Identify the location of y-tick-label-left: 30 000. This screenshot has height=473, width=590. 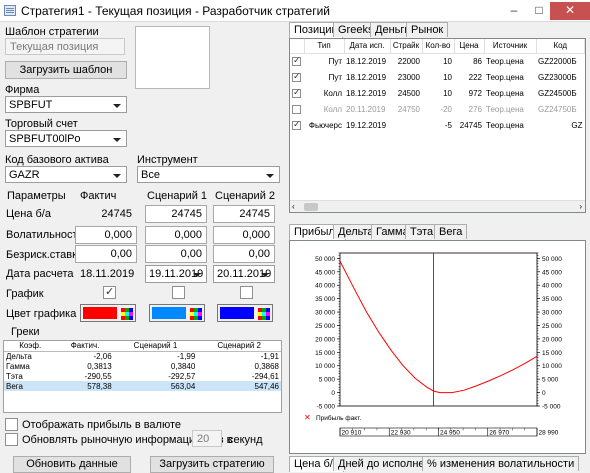
(325, 313).